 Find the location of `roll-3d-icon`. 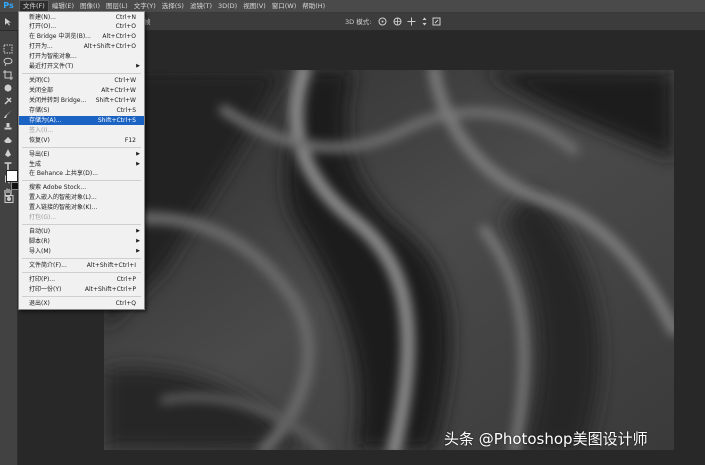

roll-3d-icon is located at coordinates (397, 21).